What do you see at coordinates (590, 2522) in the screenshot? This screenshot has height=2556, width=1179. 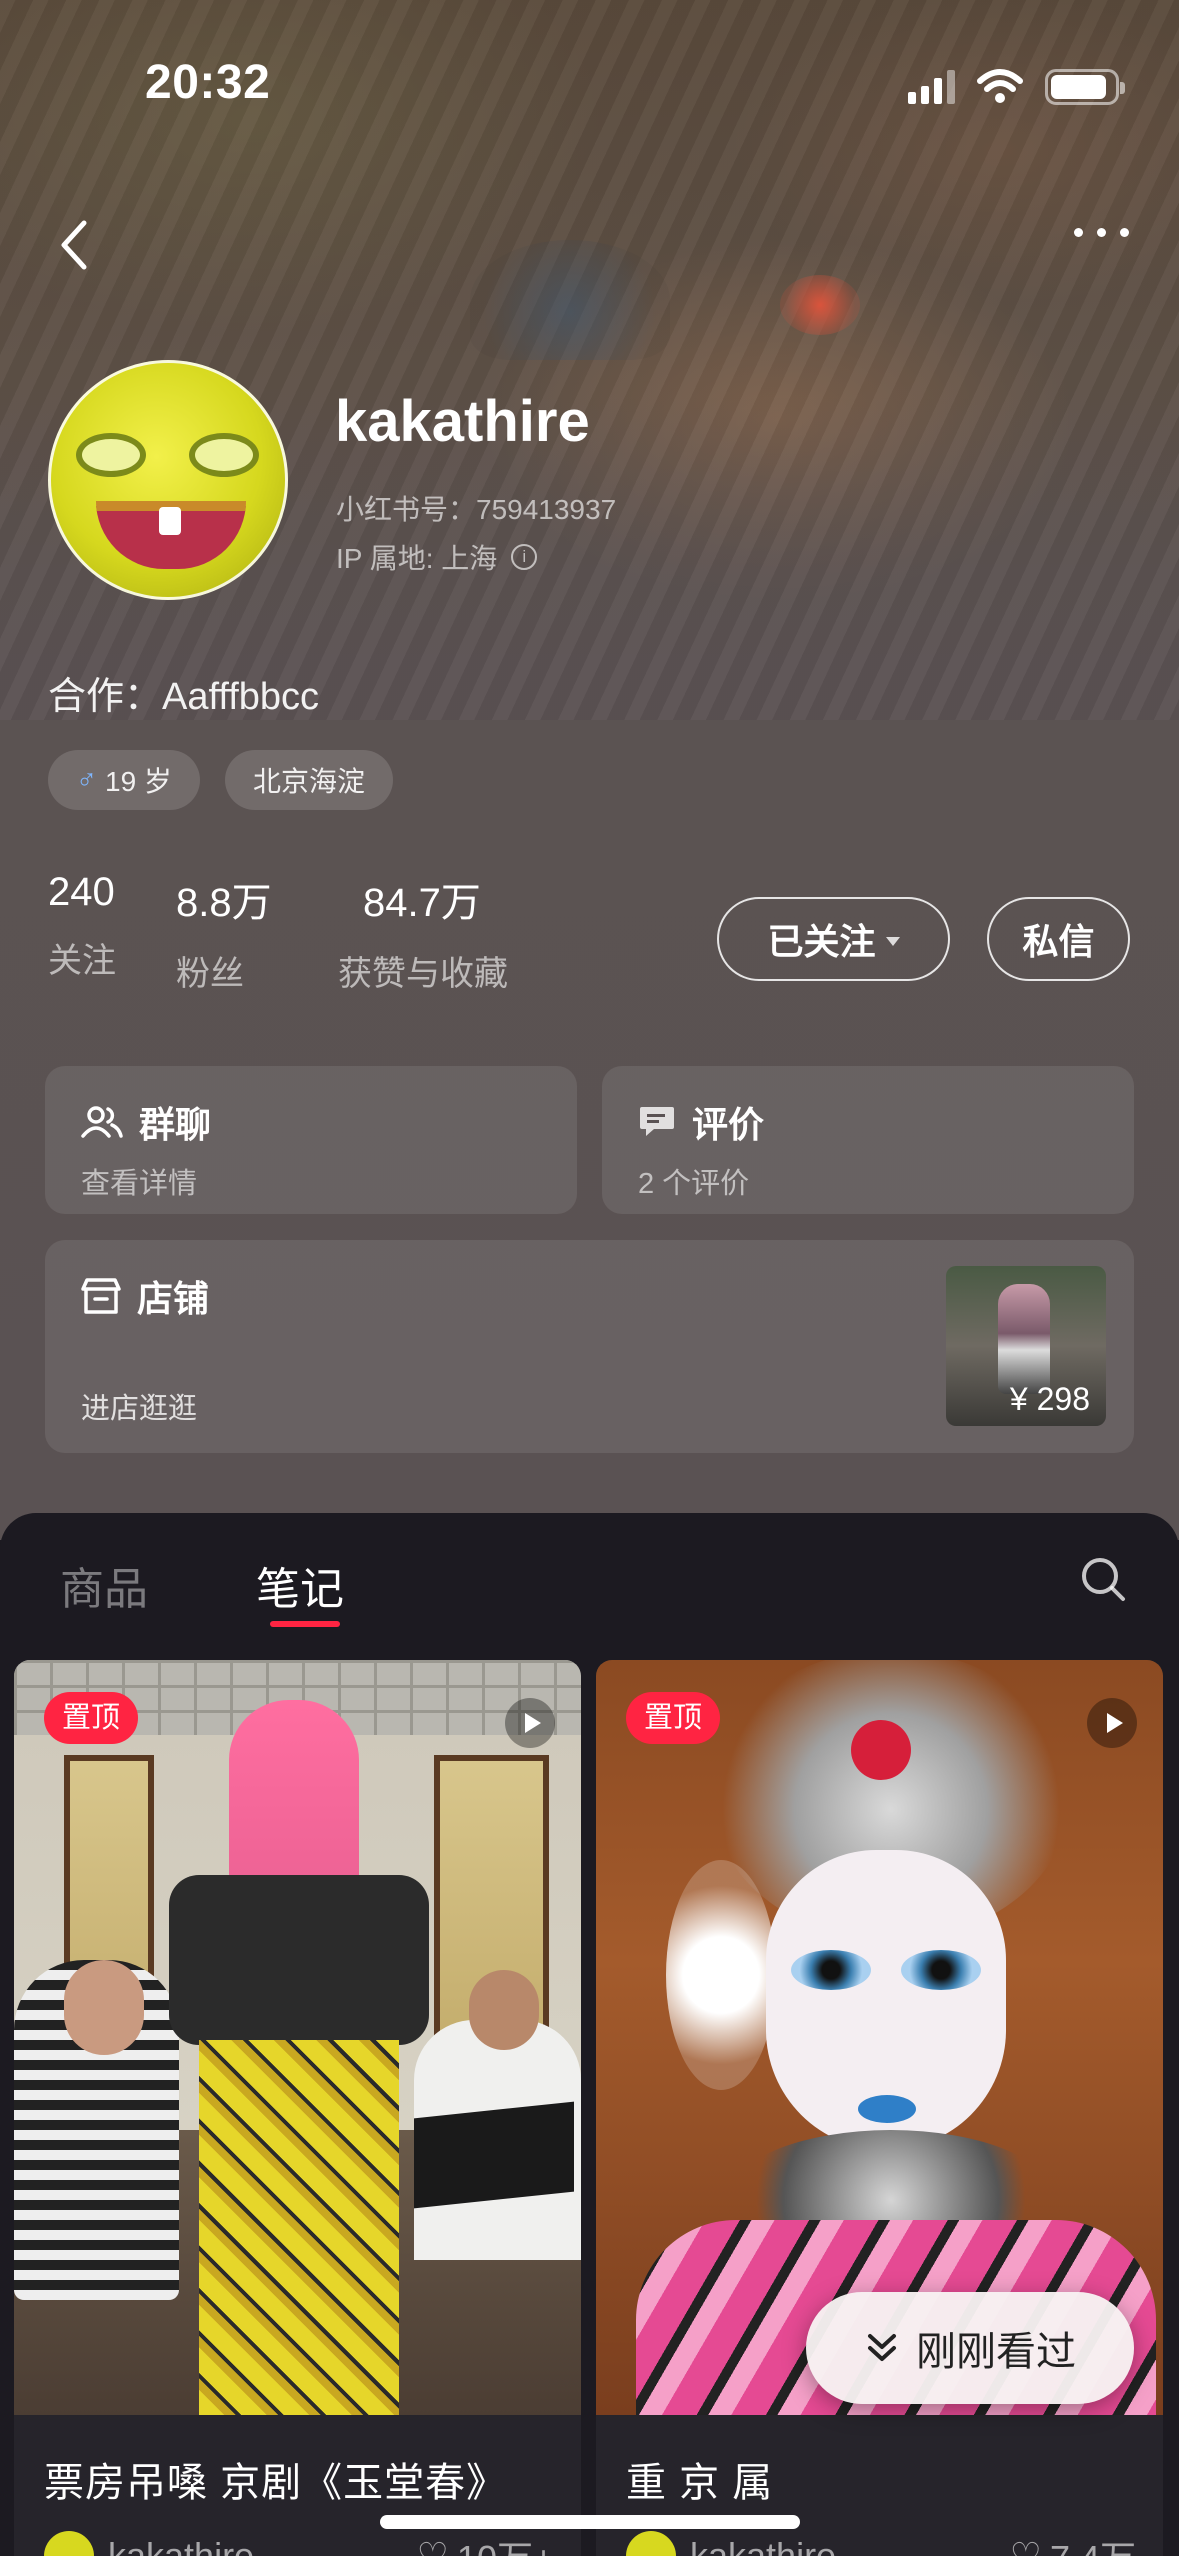 I see `home-indicator` at bounding box center [590, 2522].